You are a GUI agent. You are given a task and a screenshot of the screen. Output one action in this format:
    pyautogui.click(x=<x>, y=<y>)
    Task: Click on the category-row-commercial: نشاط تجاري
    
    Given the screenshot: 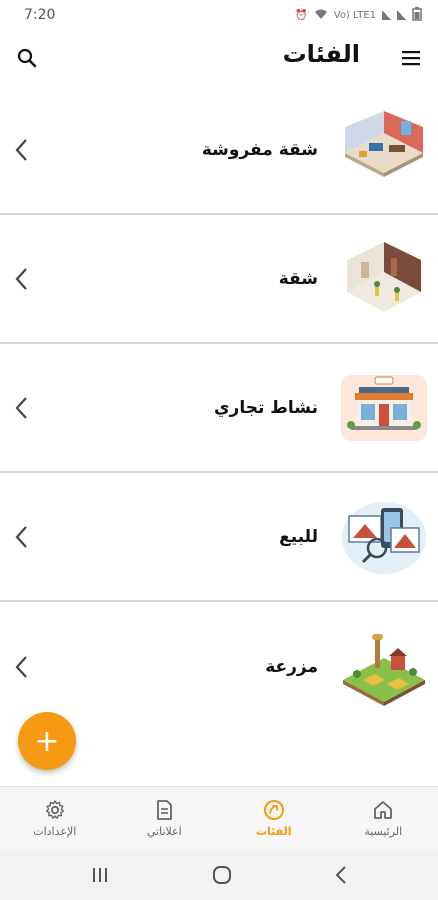 What is the action you would take?
    pyautogui.click(x=219, y=408)
    